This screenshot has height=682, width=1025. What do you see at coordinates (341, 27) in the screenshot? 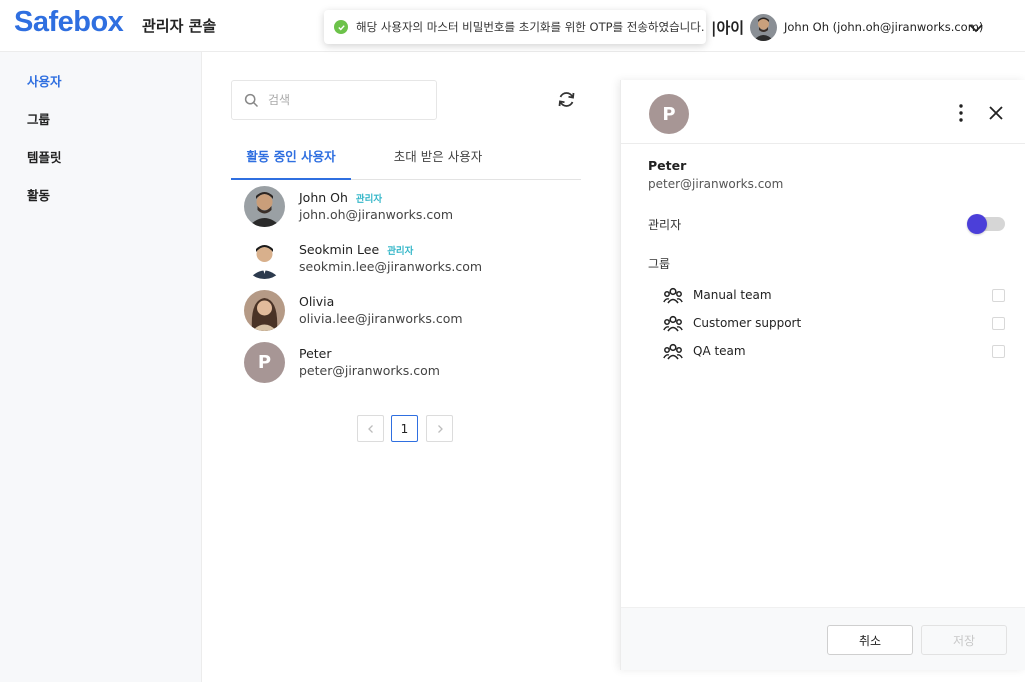
I see `check-circle-icon` at bounding box center [341, 27].